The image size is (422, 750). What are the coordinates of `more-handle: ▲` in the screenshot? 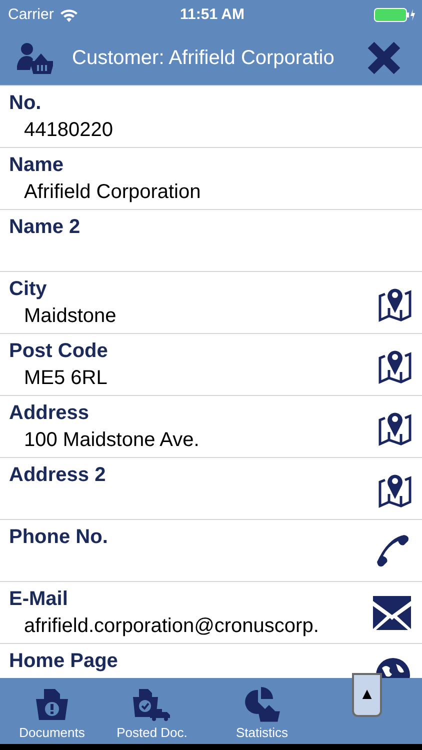 It's located at (367, 695).